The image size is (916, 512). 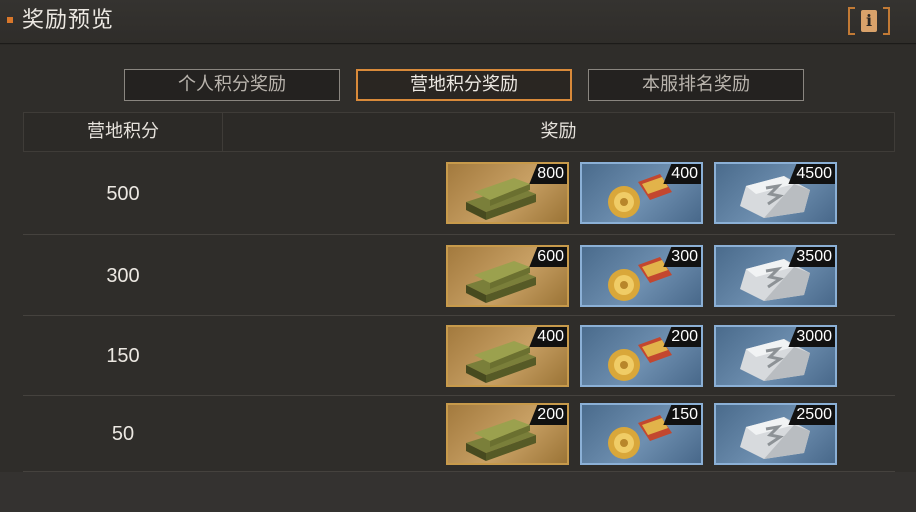 What do you see at coordinates (123, 194) in the screenshot?
I see `camp-score-value: 500` at bounding box center [123, 194].